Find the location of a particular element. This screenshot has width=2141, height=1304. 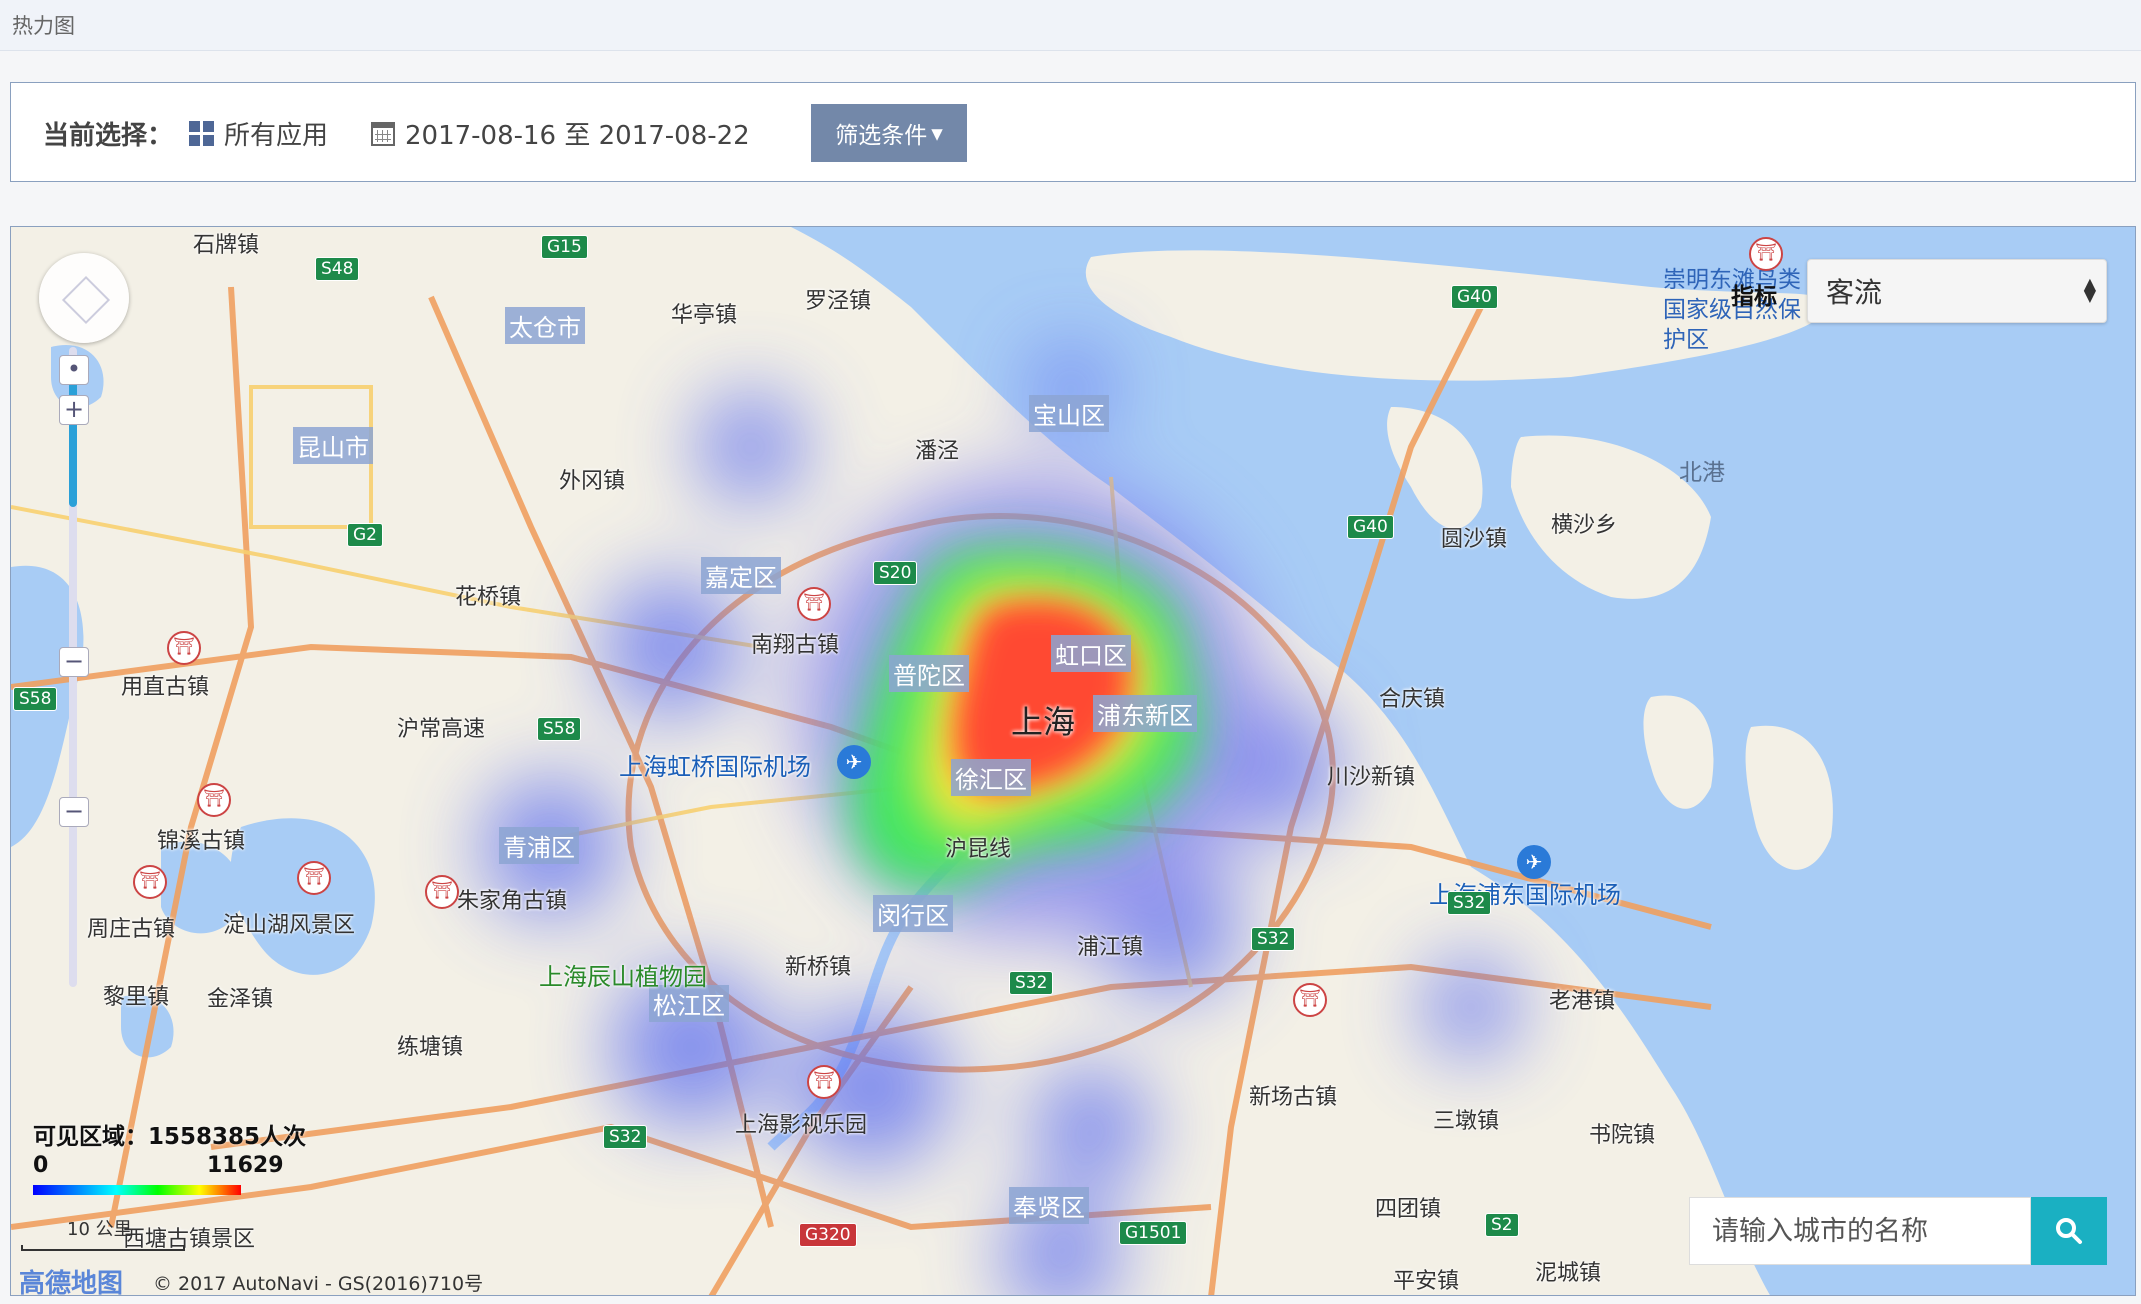

town-label: 南翔古镇 is located at coordinates (795, 645).